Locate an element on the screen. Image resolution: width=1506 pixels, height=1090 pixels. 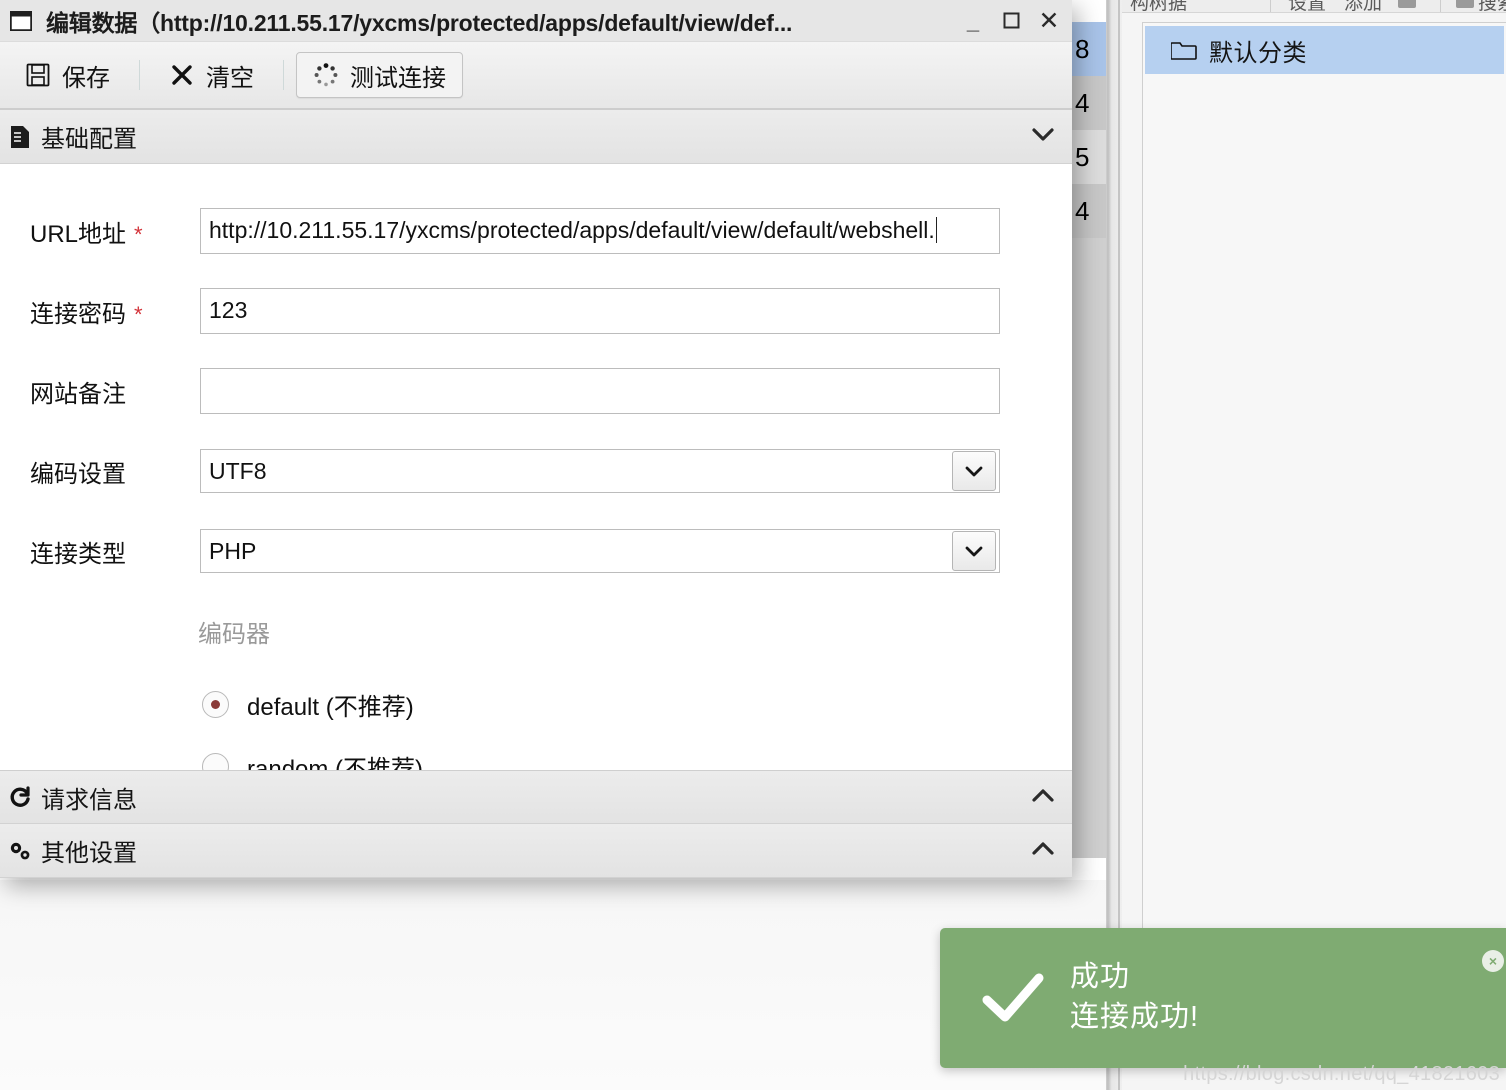
category-toolbar-label-tree: 构树据 is located at coordinates (1158, 6).